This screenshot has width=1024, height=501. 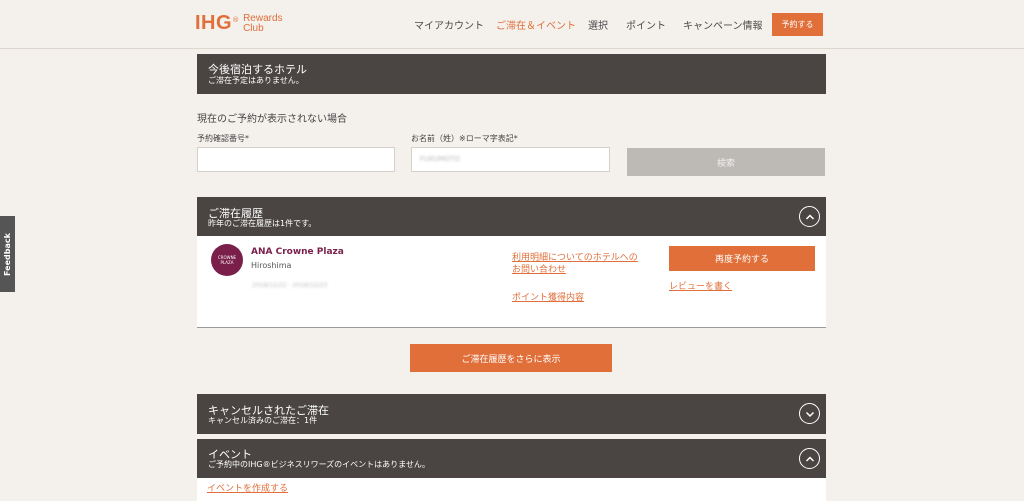 I want to click on ihg-rewards-logo: IHG ® Rewards Club, so click(x=239, y=23).